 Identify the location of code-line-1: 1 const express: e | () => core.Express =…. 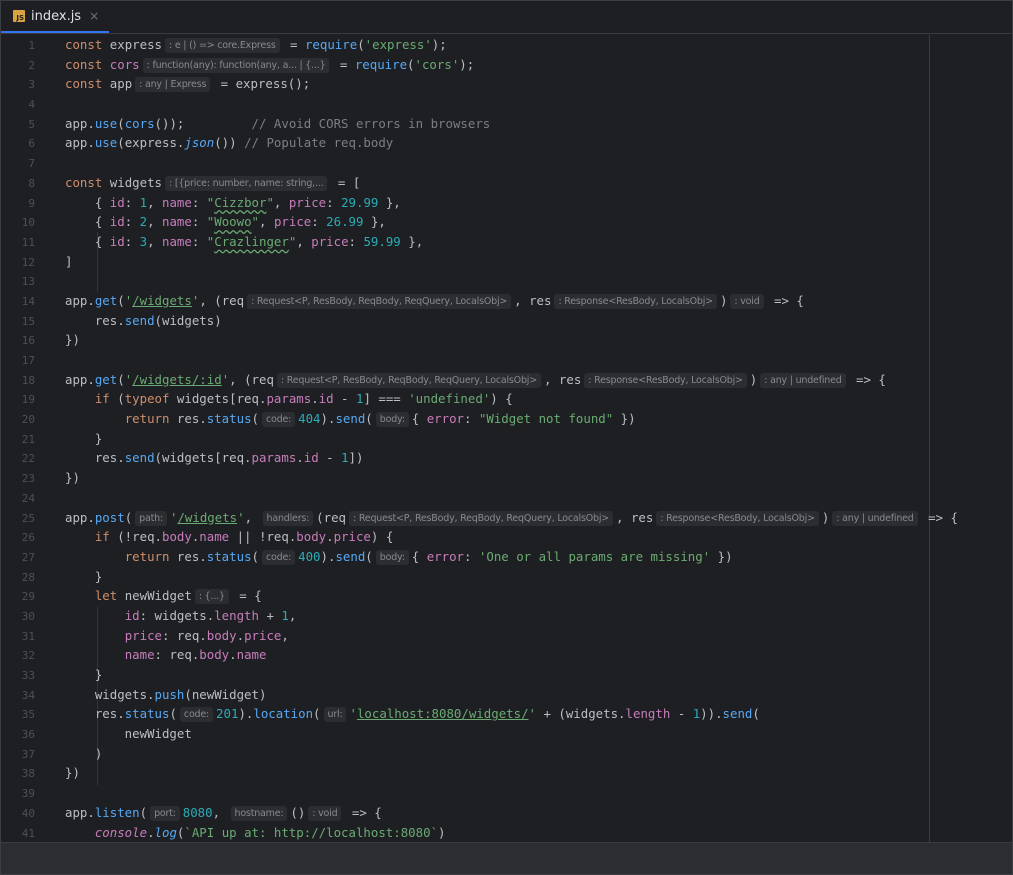
(506, 45).